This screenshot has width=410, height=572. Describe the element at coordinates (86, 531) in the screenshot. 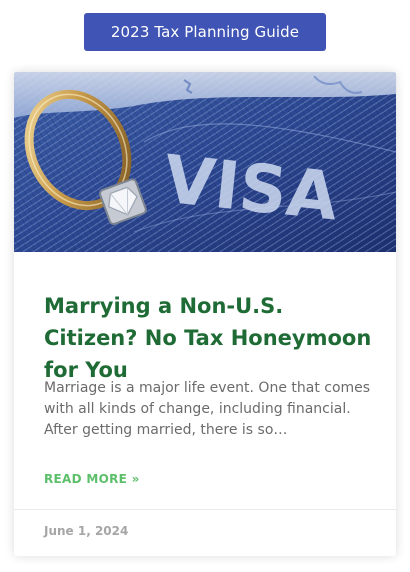

I see `post-date: June 1, 2024` at that location.